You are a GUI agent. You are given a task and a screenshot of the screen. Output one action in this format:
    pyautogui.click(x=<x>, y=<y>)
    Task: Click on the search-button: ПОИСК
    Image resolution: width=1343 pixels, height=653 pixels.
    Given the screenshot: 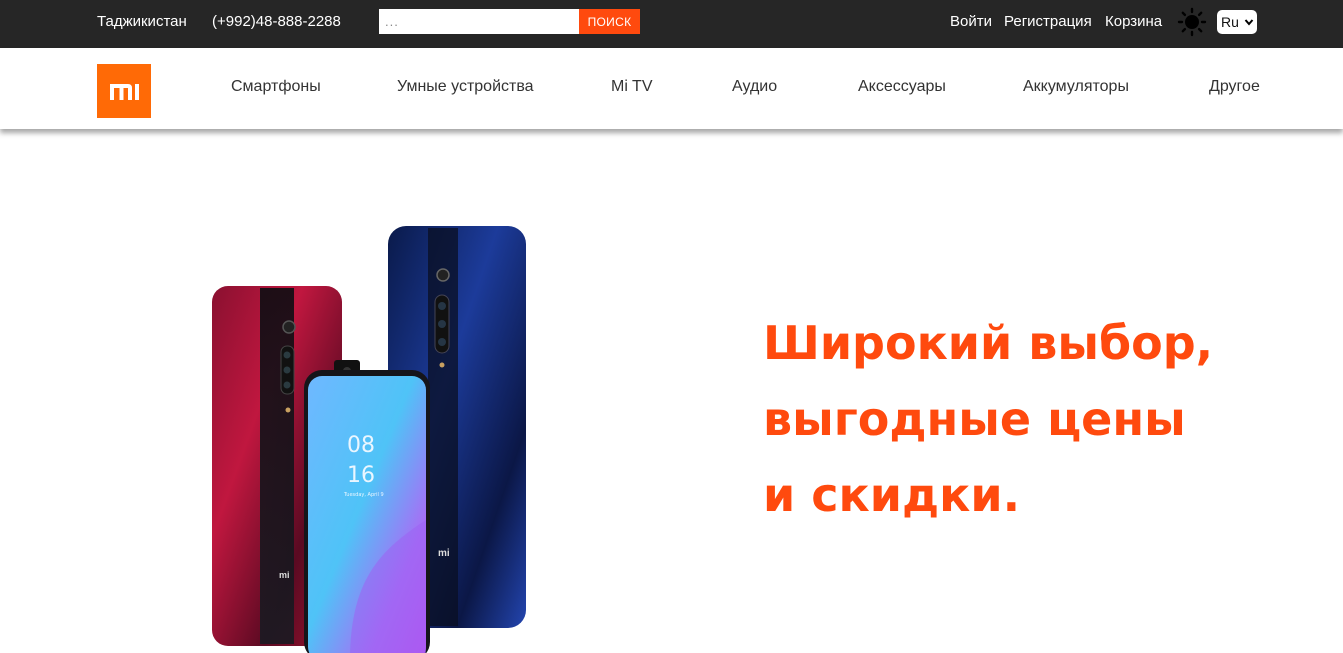 What is the action you would take?
    pyautogui.click(x=609, y=21)
    